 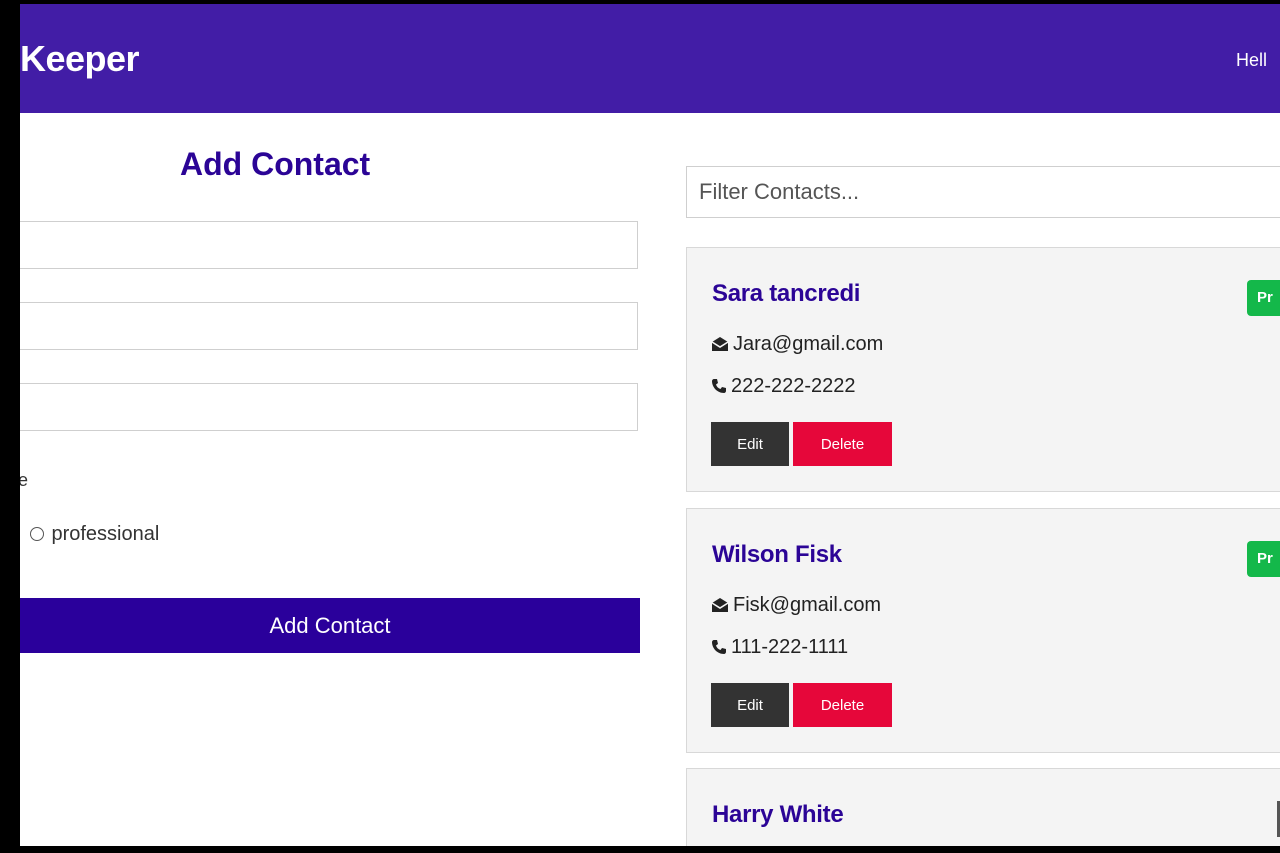 I want to click on contact-email: Jara@gmail.com, so click(x=797, y=344).